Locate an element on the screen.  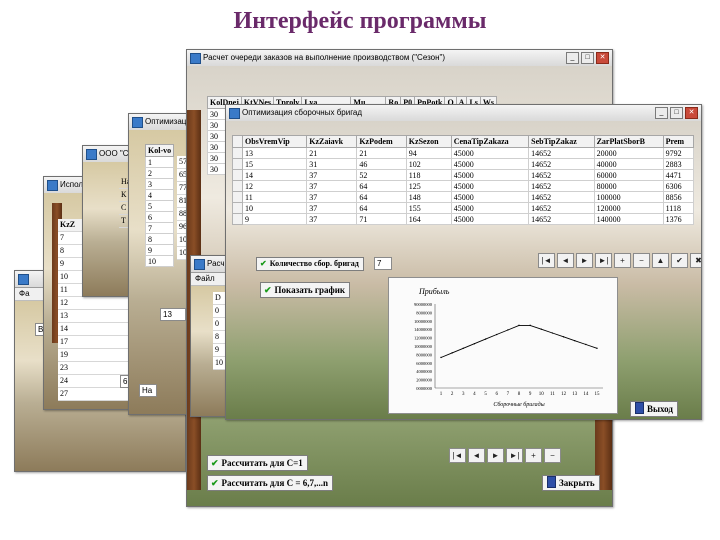
table-cell: 9 is located at coordinates (274, 219).